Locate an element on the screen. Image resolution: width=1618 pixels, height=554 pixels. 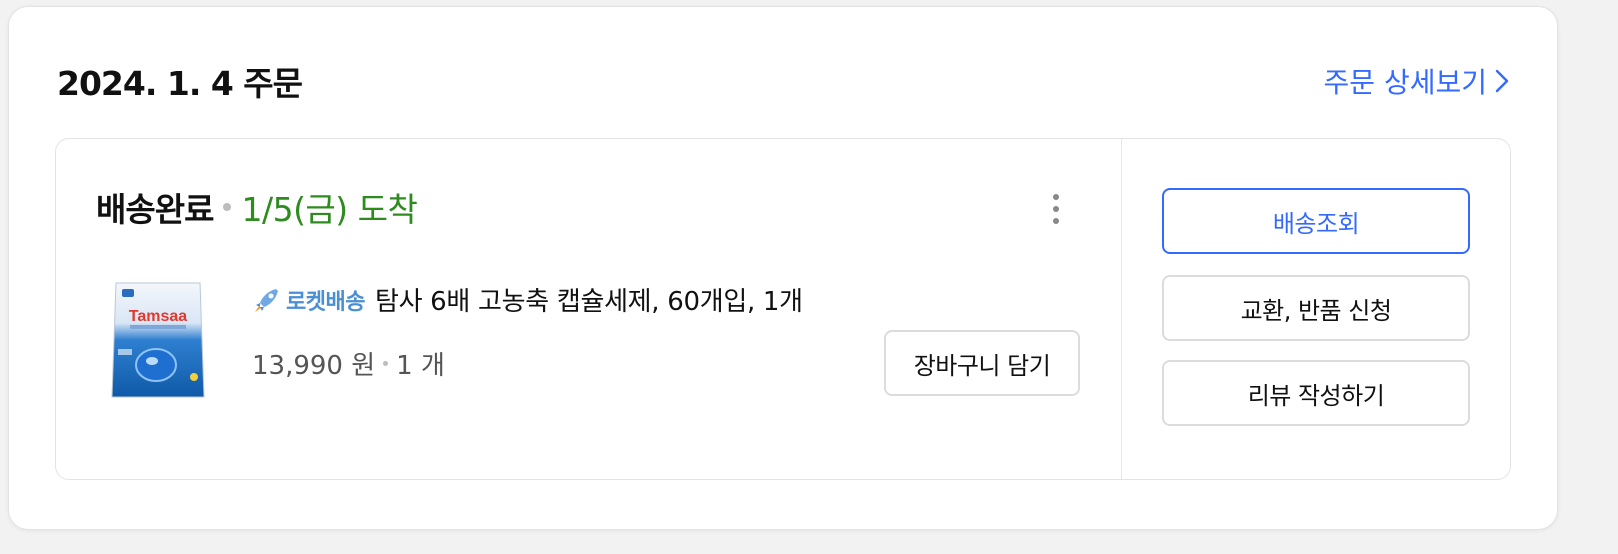
rocket-icon is located at coordinates (266, 300).